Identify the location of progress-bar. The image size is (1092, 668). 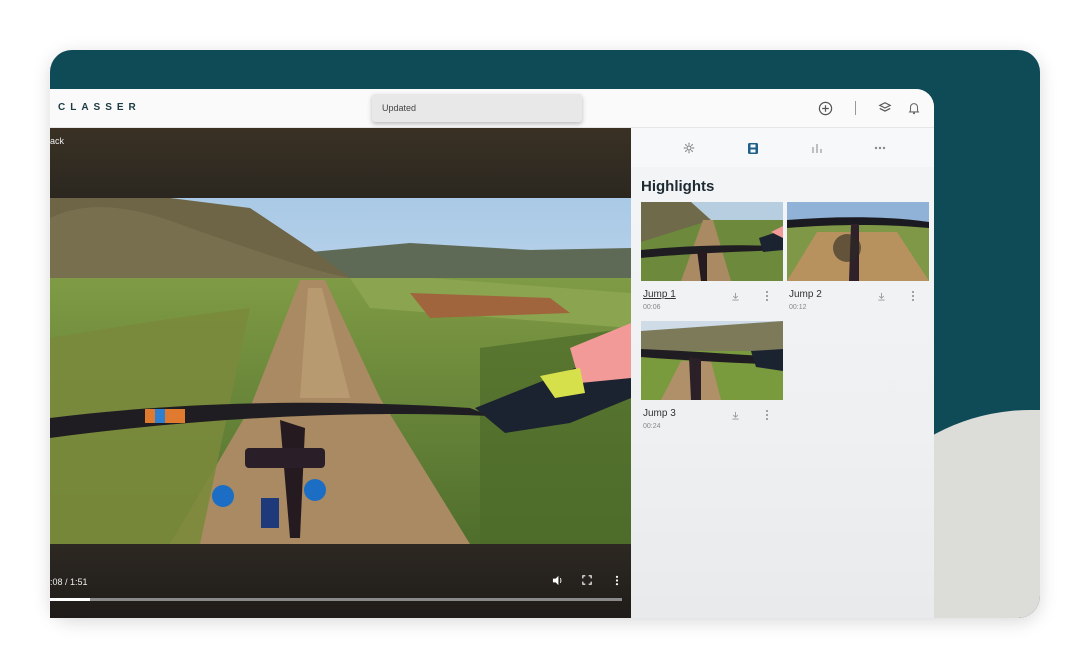
(336, 599).